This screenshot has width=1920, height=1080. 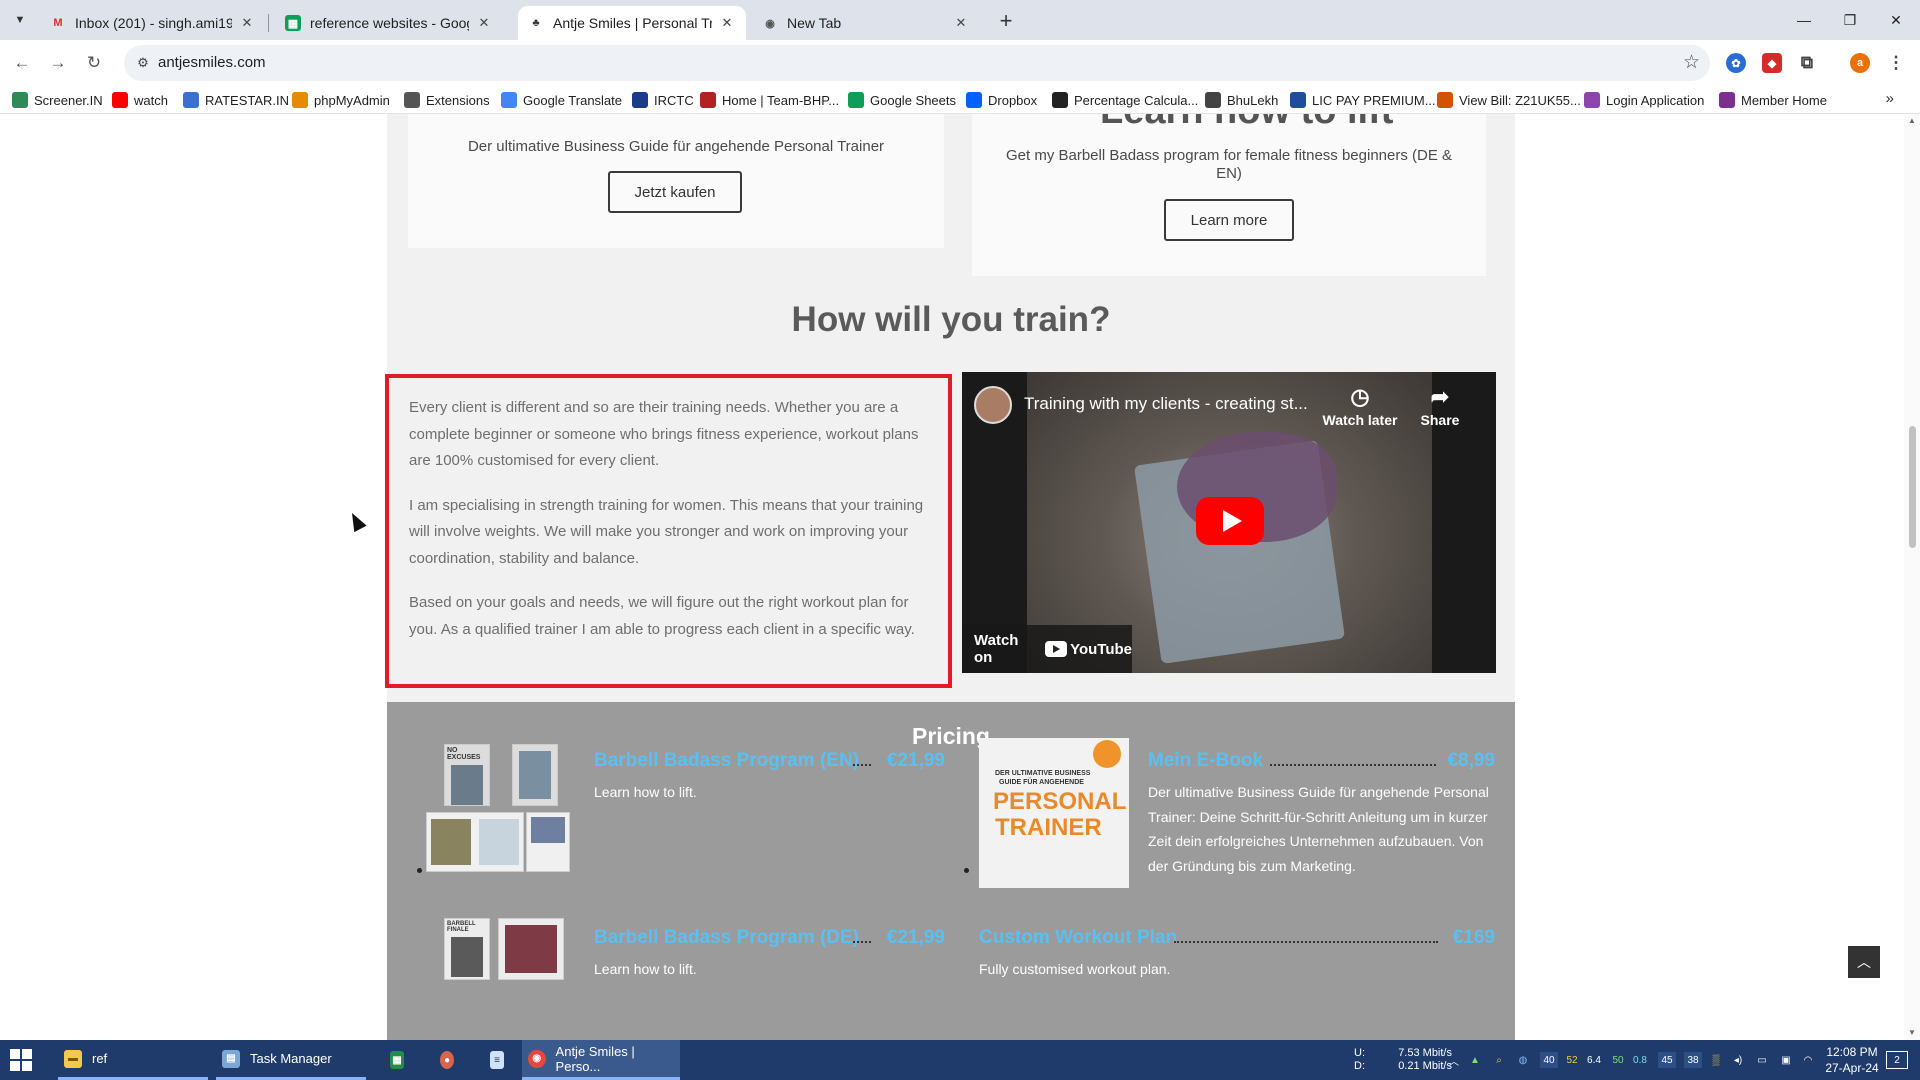 What do you see at coordinates (663, 100) in the screenshot?
I see `bookmark-item: IRCTC` at bounding box center [663, 100].